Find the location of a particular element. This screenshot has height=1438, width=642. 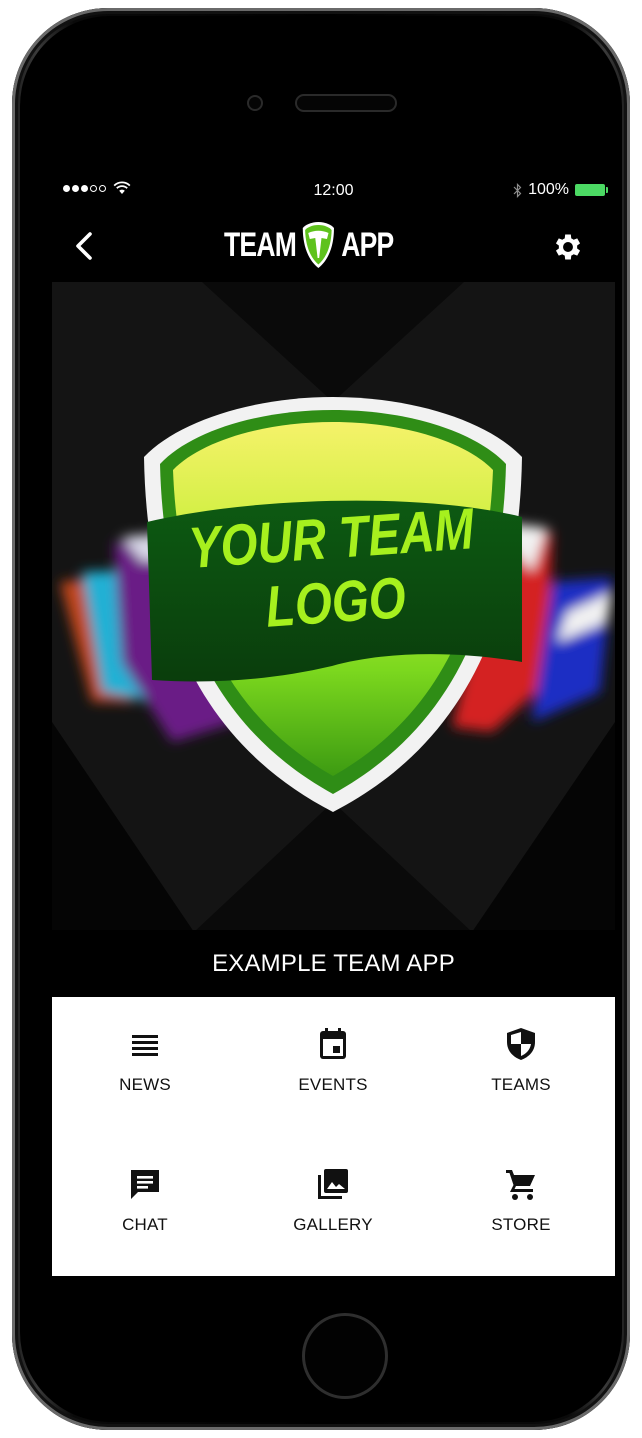

menu-item-label: STORE is located at coordinates (521, 1224).